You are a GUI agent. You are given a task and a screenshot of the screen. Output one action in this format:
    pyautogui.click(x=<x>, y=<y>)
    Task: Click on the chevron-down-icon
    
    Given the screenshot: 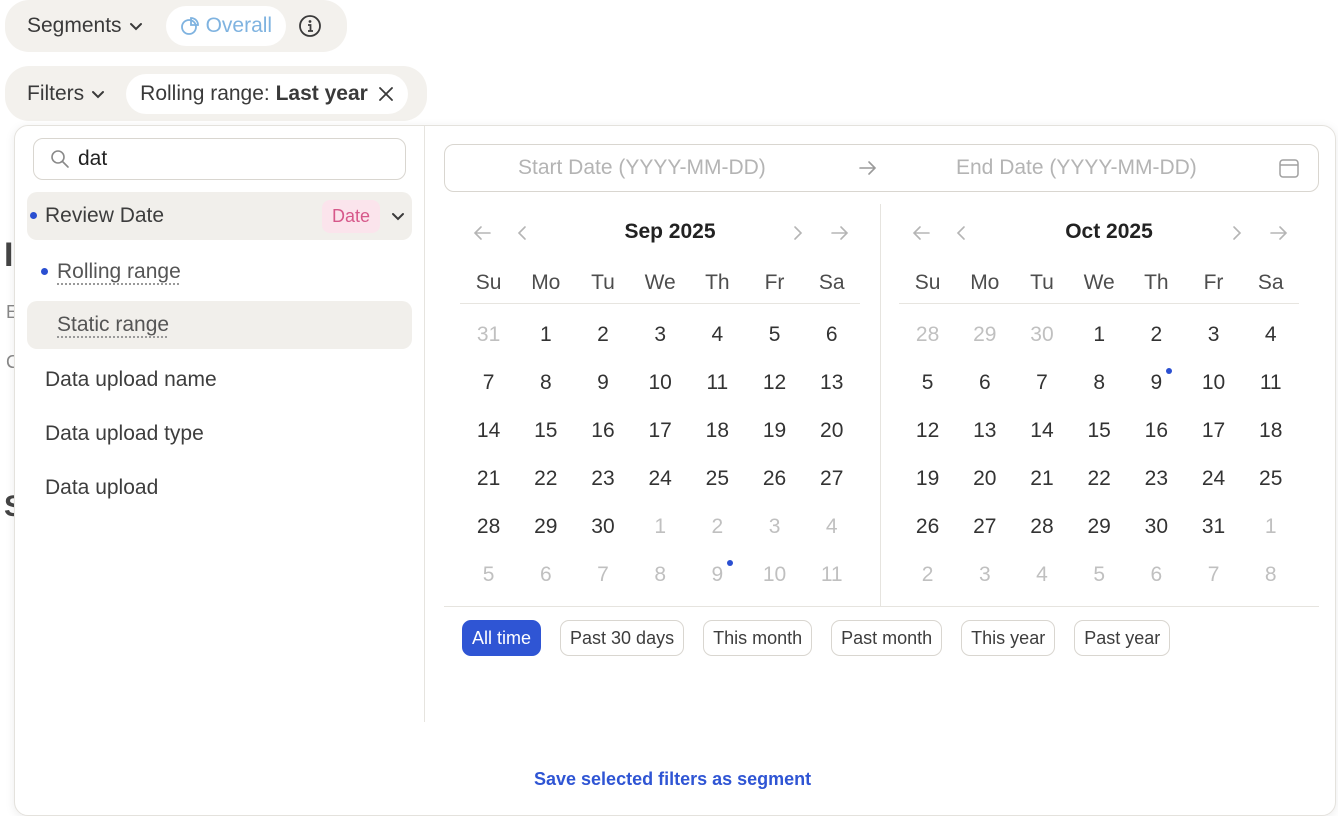 What is the action you would take?
    pyautogui.click(x=398, y=216)
    